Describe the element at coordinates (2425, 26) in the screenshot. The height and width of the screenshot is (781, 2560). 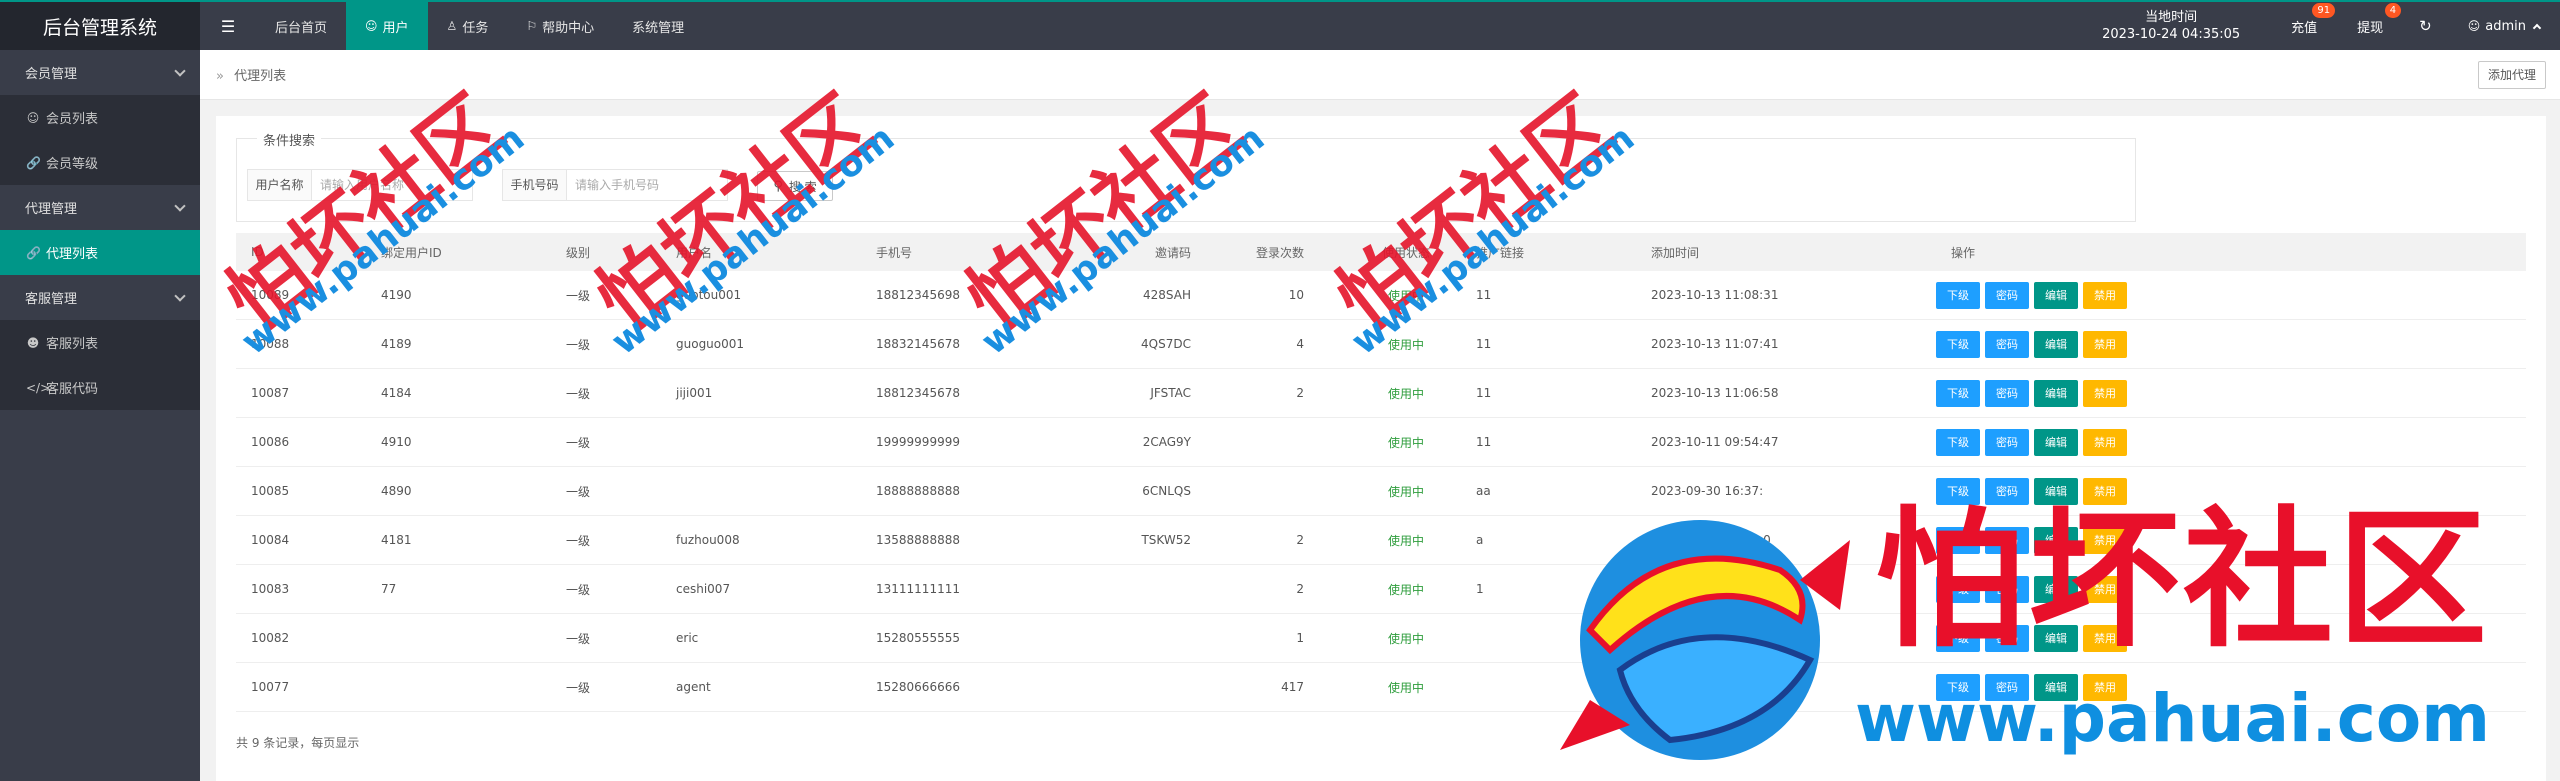
I see `refresh-icon: ↻` at that location.